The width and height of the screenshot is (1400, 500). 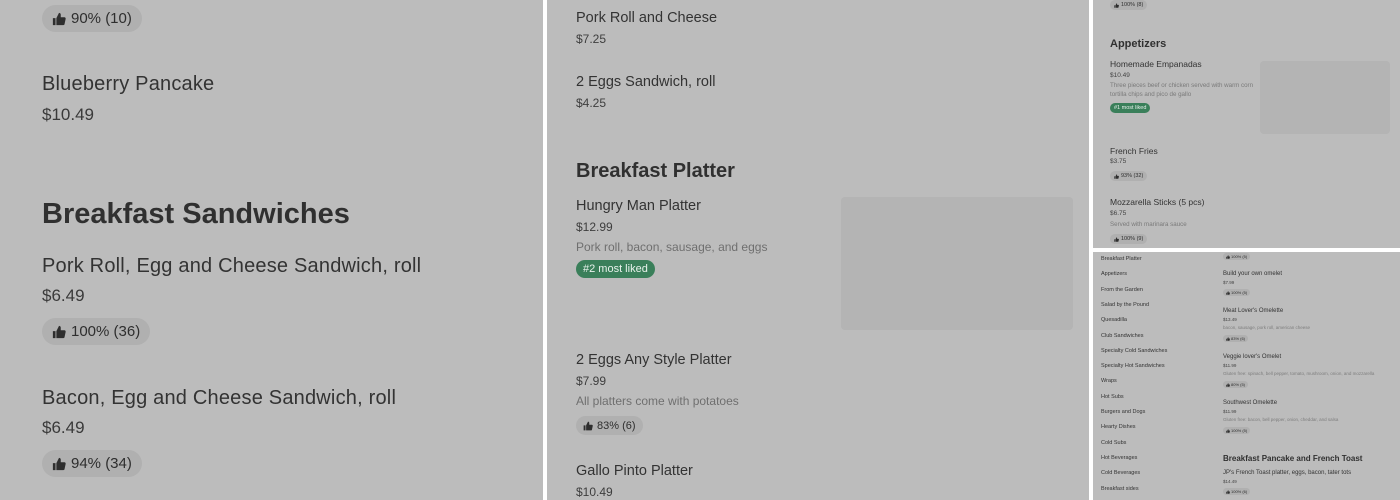 I want to click on menu-item-price: $13.49, so click(x=1230, y=319).